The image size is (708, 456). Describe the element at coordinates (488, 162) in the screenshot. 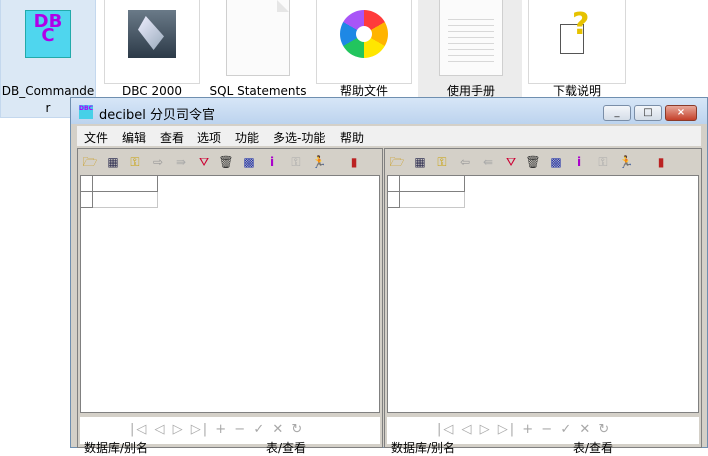

I see `transfer-icon: ⇚` at that location.